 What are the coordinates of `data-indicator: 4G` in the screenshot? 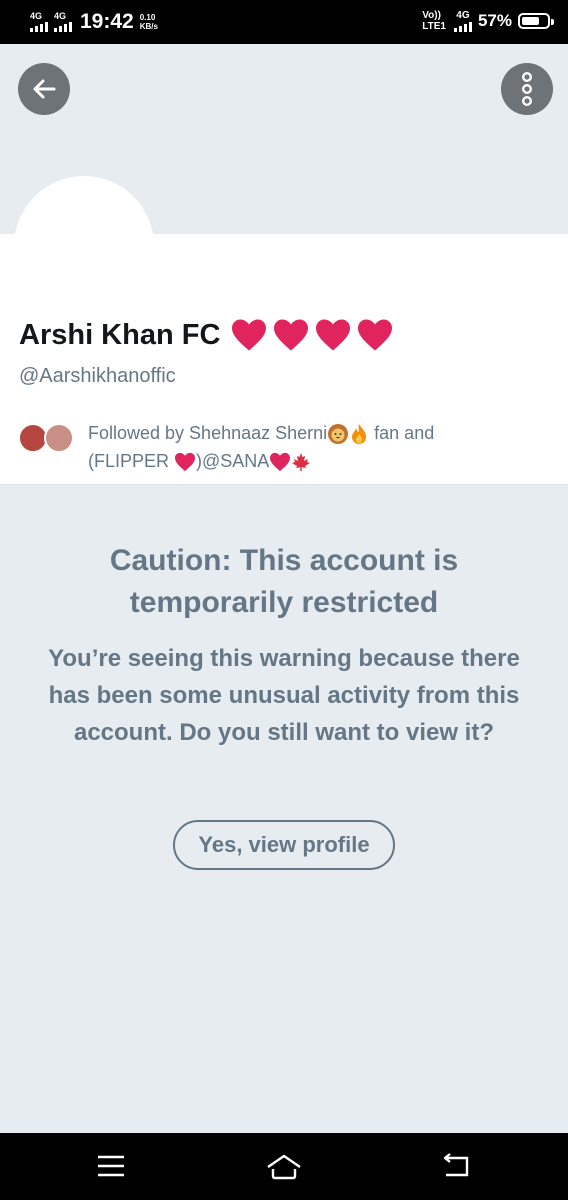 It's located at (462, 20).